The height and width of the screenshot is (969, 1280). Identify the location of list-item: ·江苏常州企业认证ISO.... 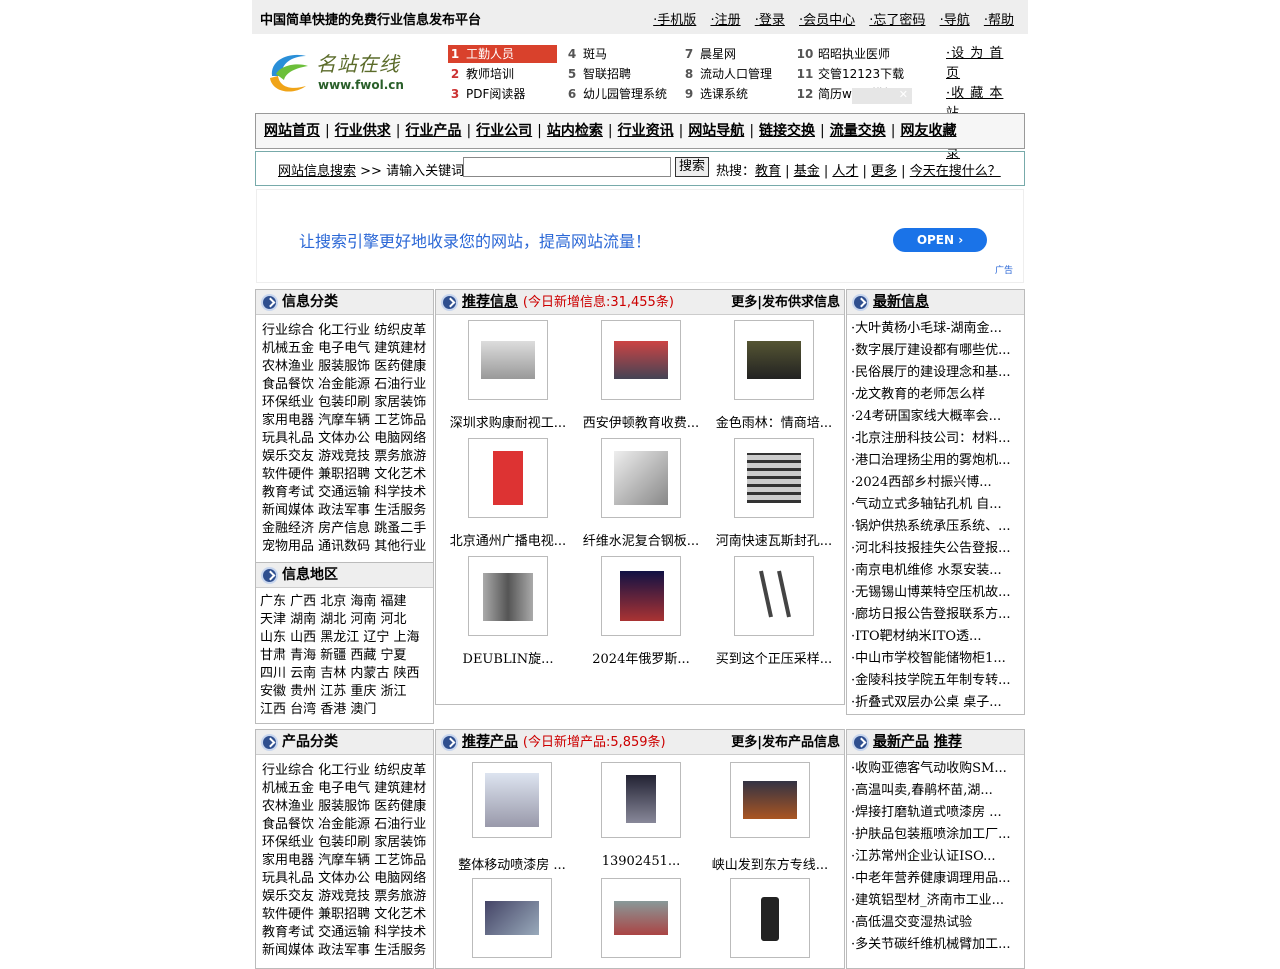
(931, 857).